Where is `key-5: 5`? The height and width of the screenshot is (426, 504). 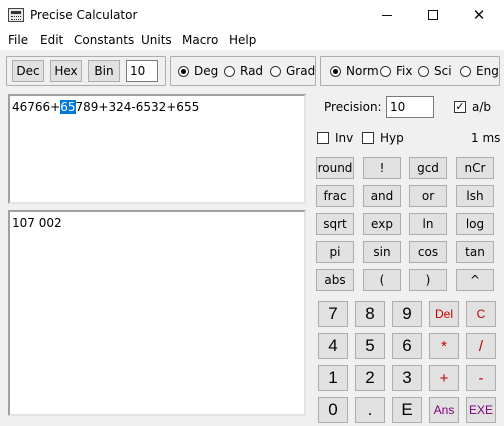
key-5: 5 is located at coordinates (370, 346).